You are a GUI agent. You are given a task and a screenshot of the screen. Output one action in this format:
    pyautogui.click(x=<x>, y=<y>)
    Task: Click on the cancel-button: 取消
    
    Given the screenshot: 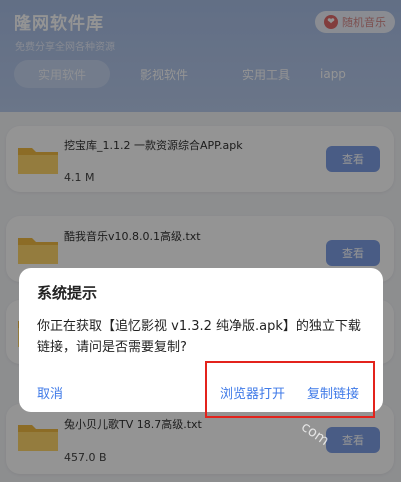 What is the action you would take?
    pyautogui.click(x=50, y=392)
    